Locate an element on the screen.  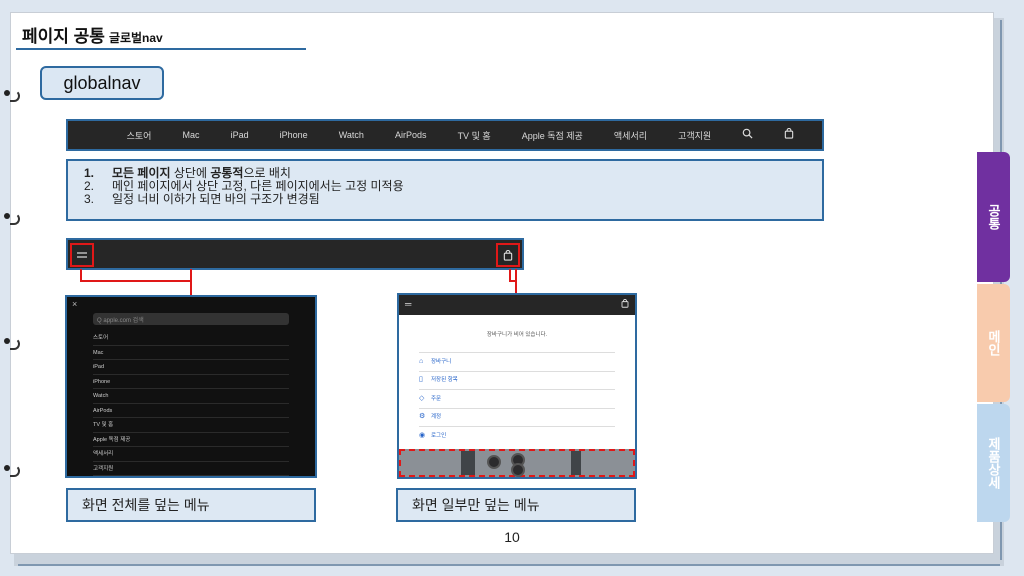
page-number: 10 is located at coordinates (512, 537).